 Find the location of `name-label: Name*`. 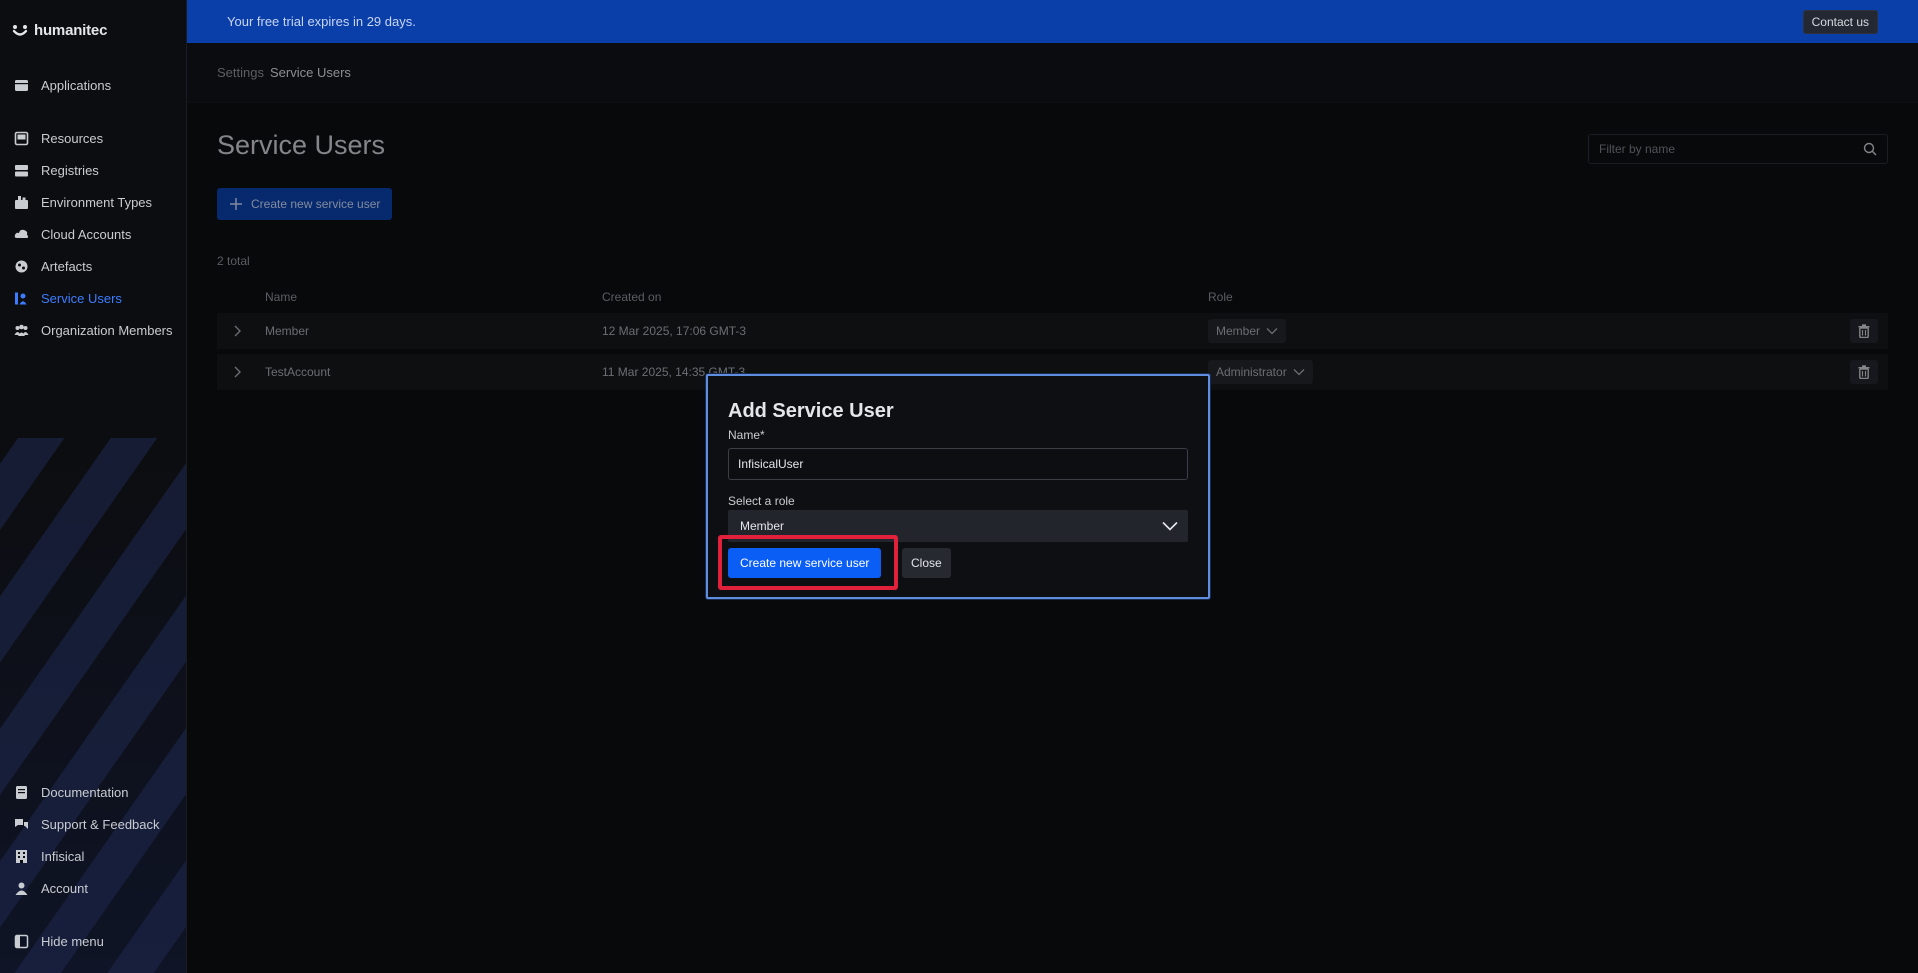

name-label: Name* is located at coordinates (746, 435).